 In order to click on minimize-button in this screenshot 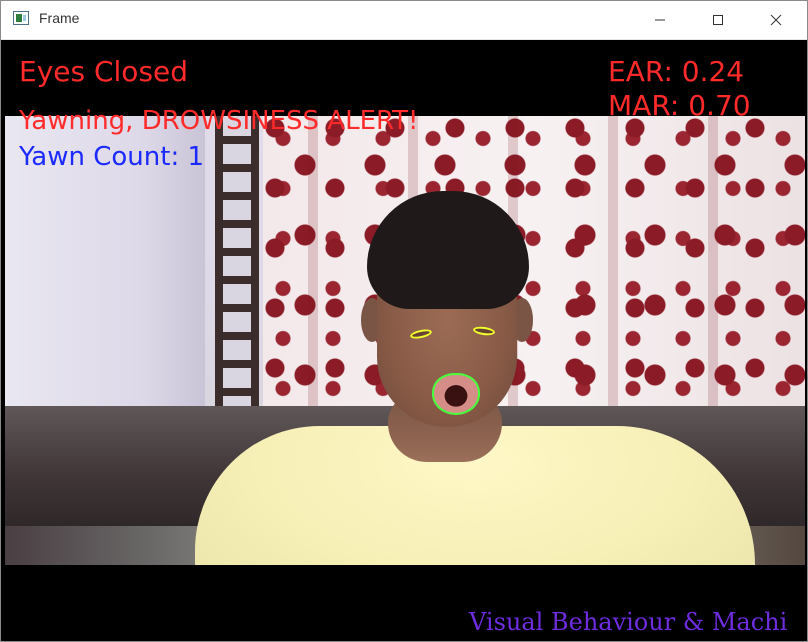, I will do `click(660, 20)`.